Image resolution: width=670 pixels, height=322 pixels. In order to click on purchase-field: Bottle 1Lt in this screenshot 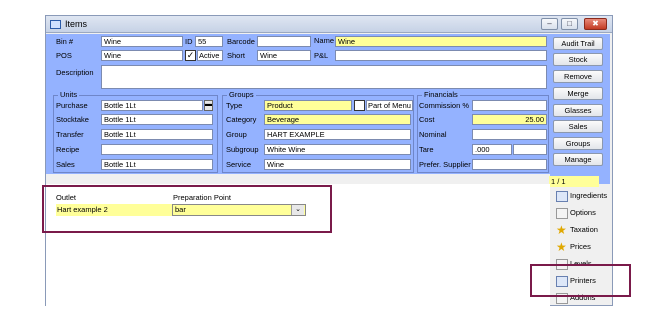, I will do `click(152, 105)`.